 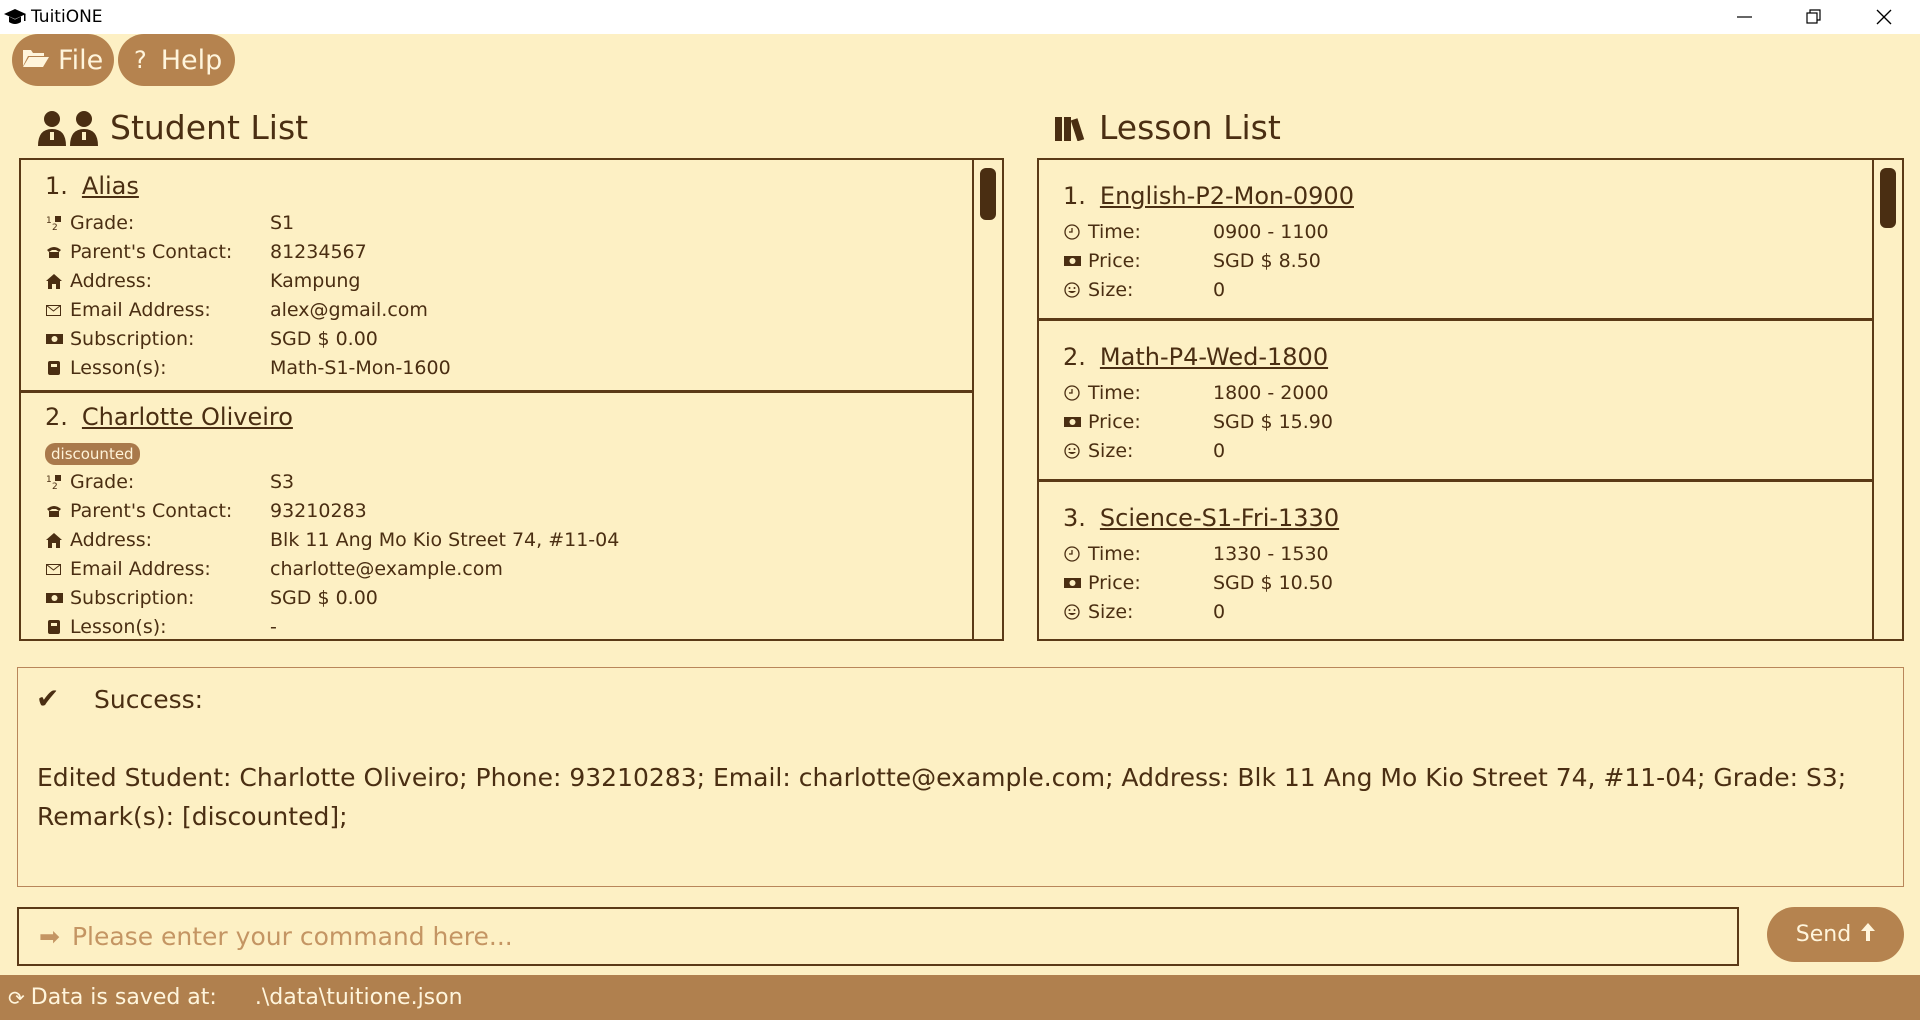 What do you see at coordinates (1074, 357) in the screenshot?
I see `lesson-index: 2.` at bounding box center [1074, 357].